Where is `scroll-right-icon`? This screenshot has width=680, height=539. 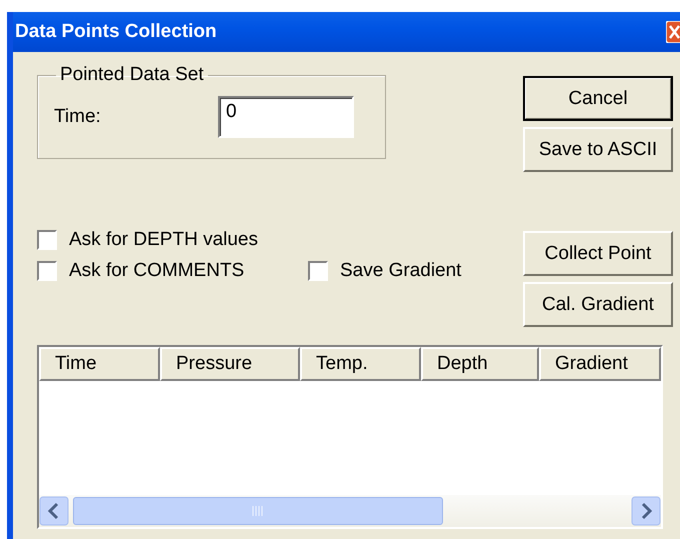 scroll-right-icon is located at coordinates (646, 511).